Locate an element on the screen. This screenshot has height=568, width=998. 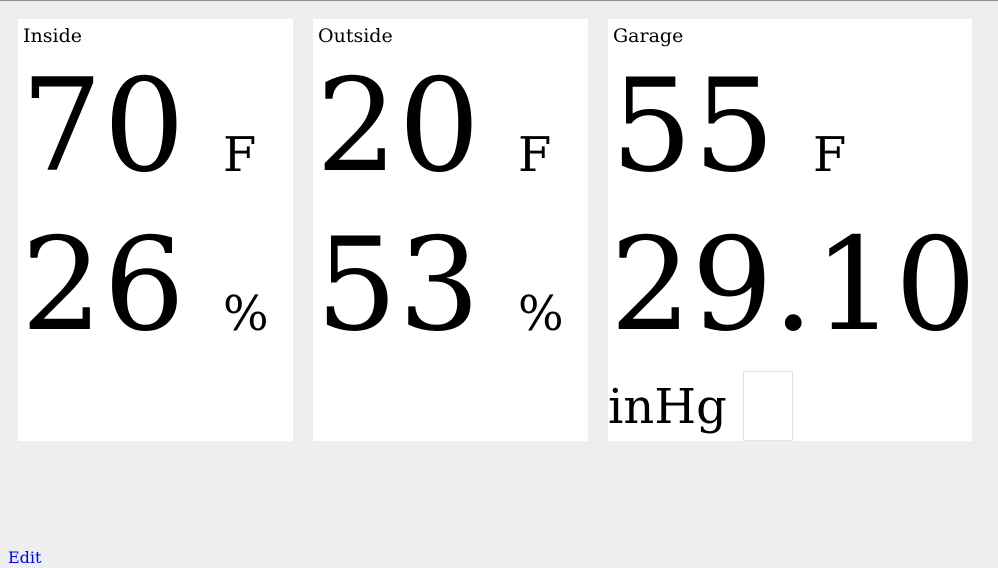
panel-title: Inside is located at coordinates (52, 36).